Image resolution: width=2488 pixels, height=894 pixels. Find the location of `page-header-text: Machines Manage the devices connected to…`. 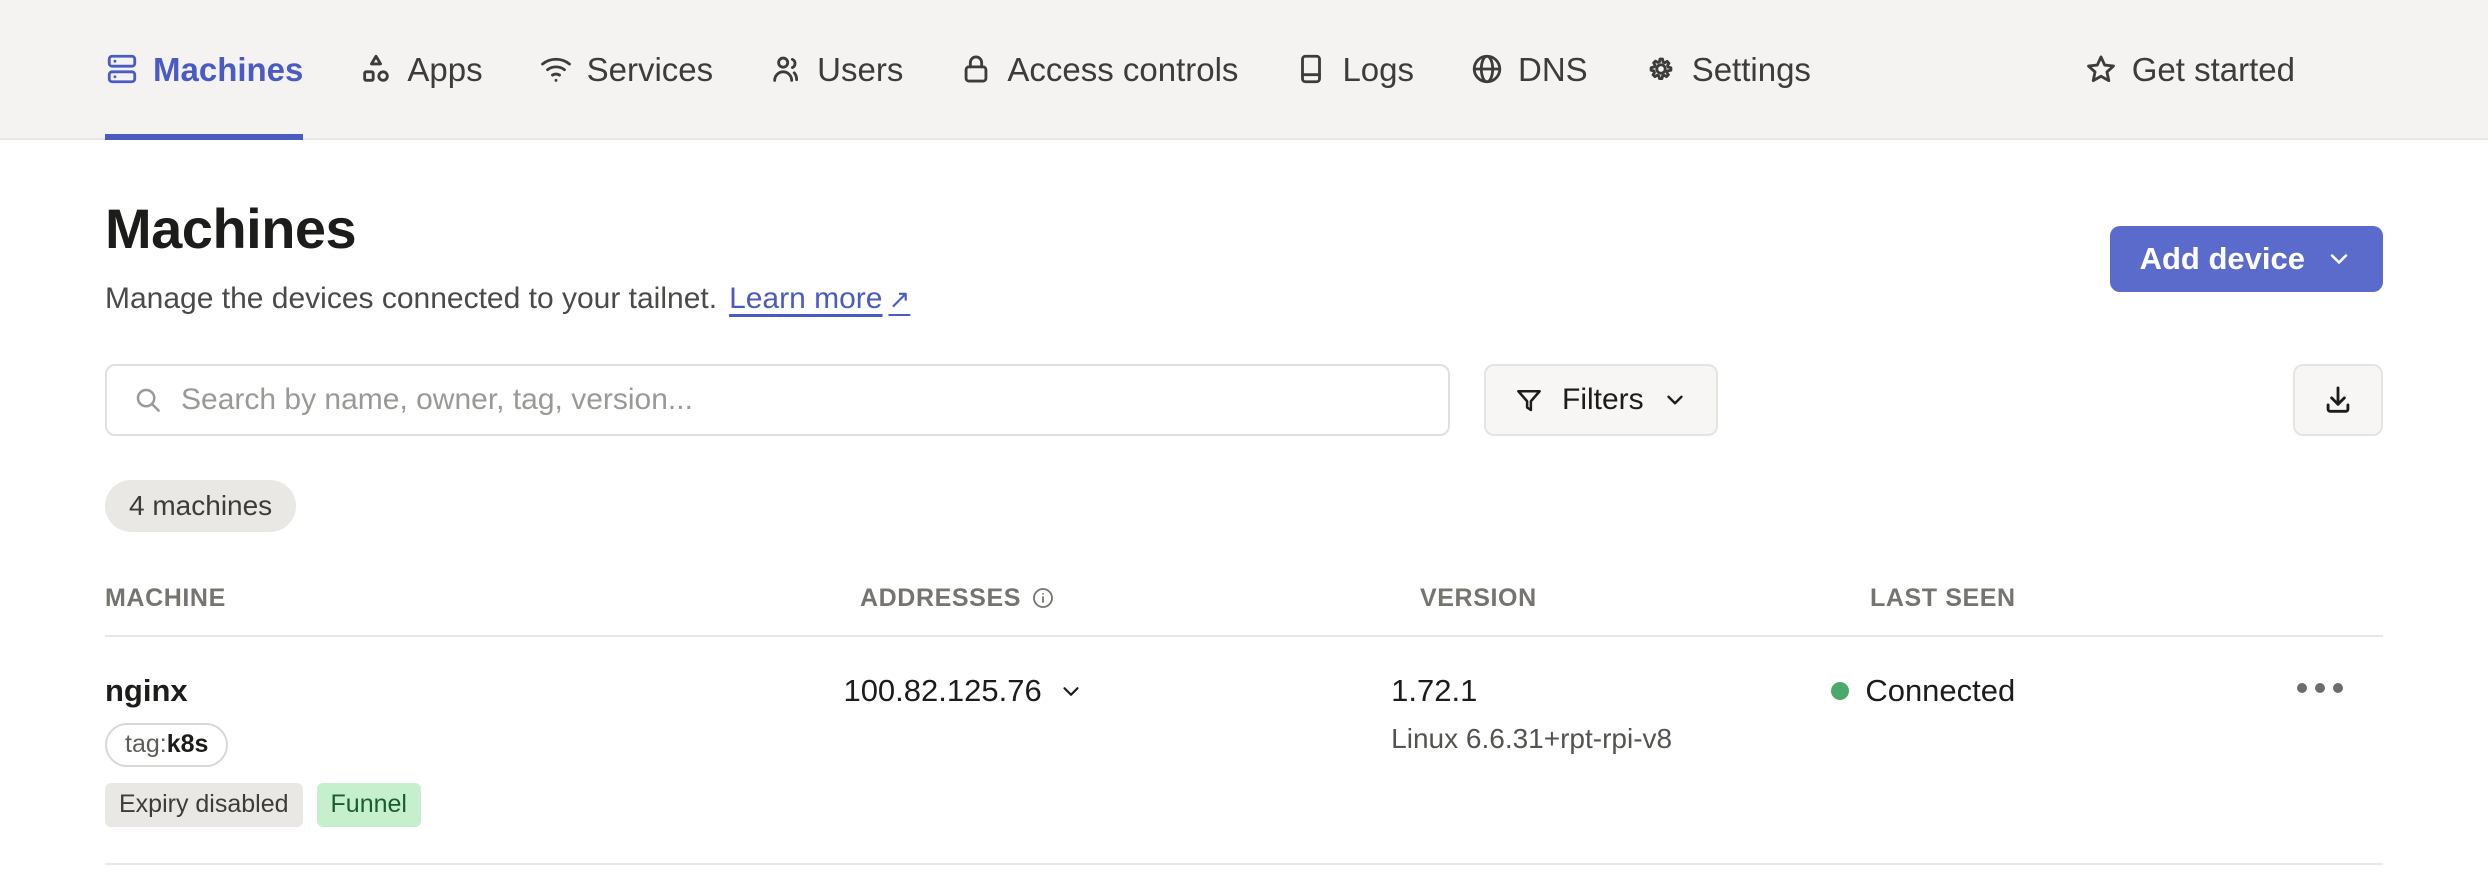

page-header-text: Machines Manage the devices connected to… is located at coordinates (507, 257).